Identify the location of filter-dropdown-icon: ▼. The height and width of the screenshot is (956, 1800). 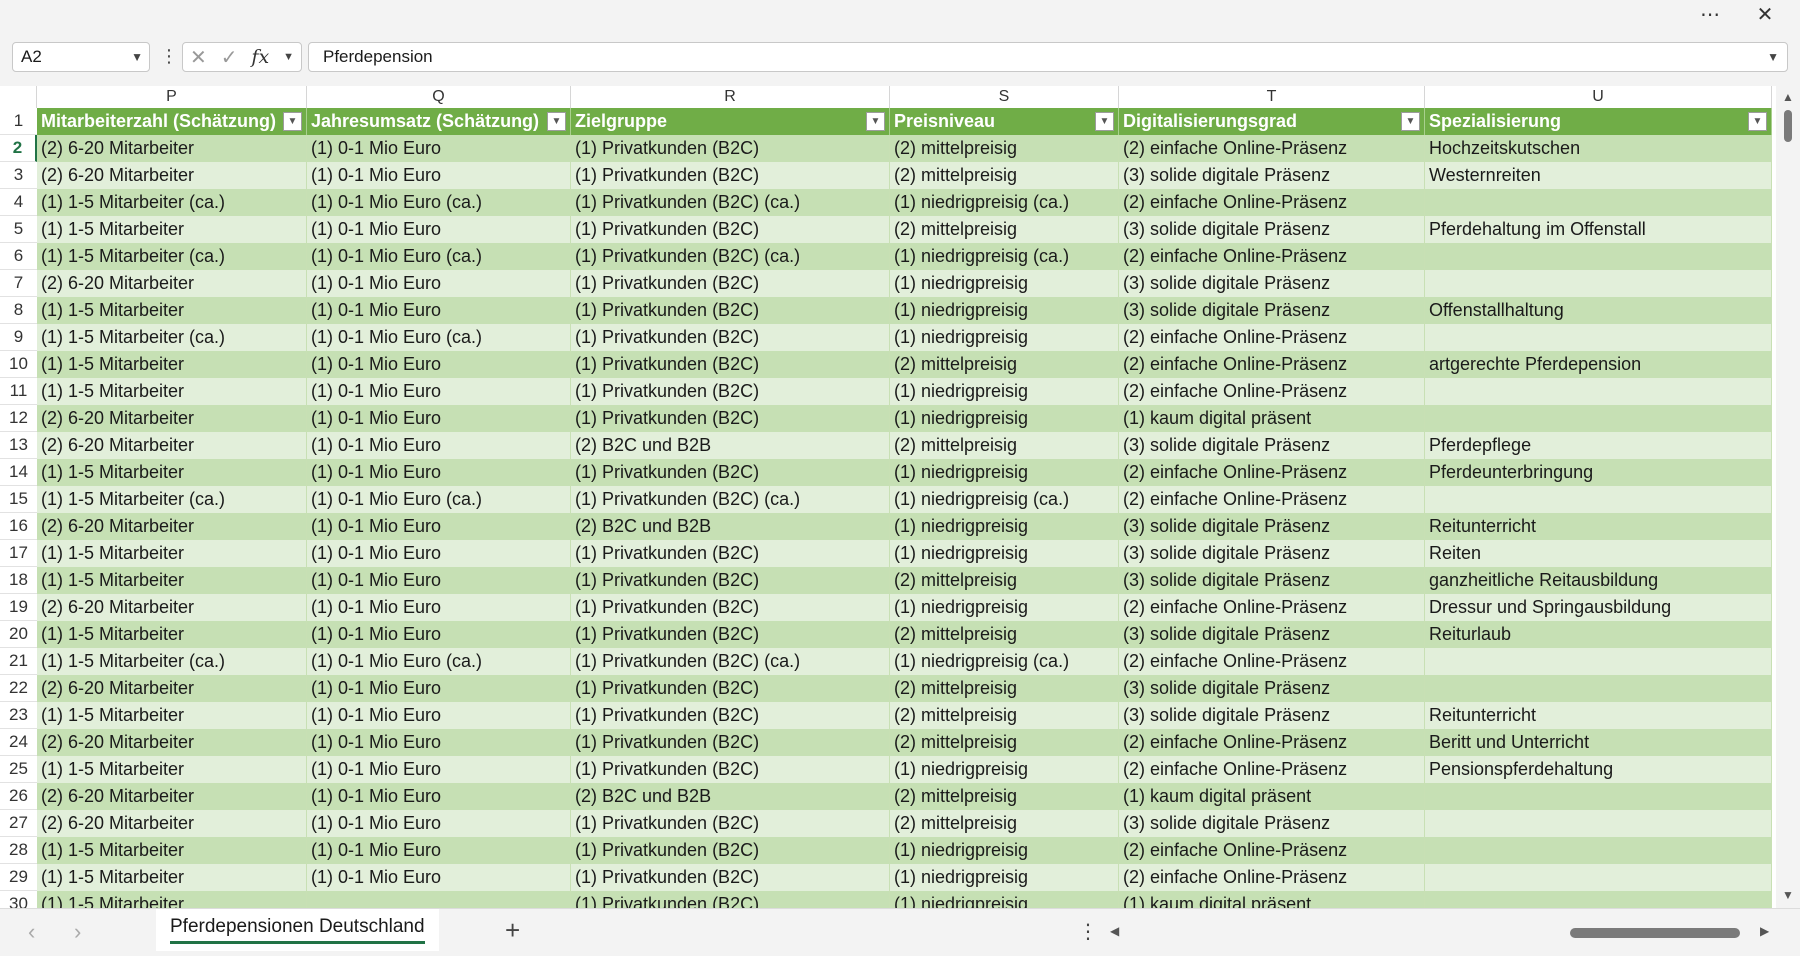
(875, 121).